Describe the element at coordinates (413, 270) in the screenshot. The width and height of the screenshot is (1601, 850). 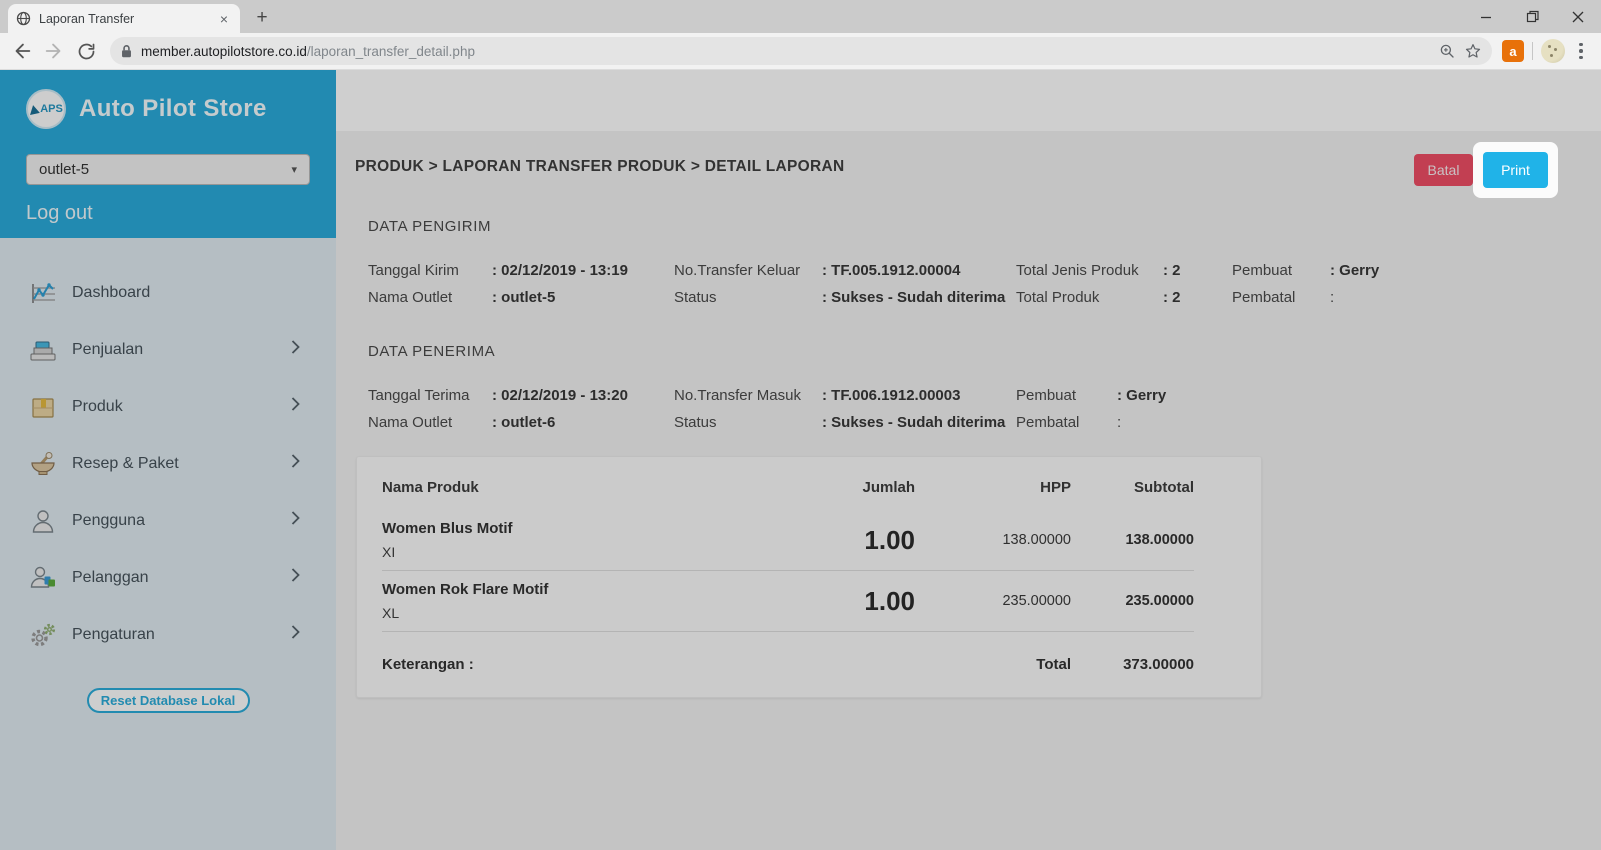
I see `field-label: Tanggal Kirim` at that location.